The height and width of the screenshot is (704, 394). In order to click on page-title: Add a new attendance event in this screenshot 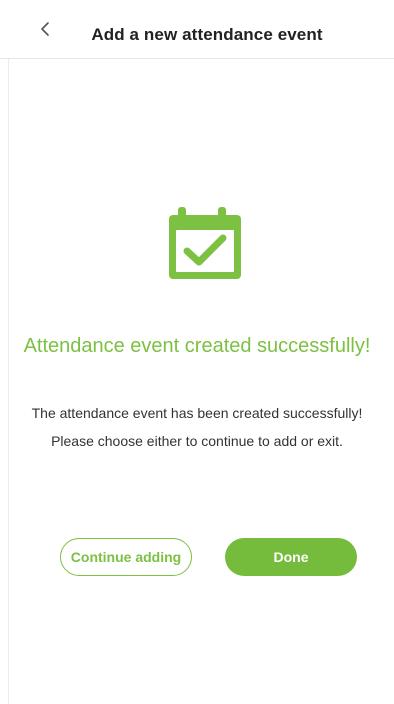, I will do `click(207, 34)`.